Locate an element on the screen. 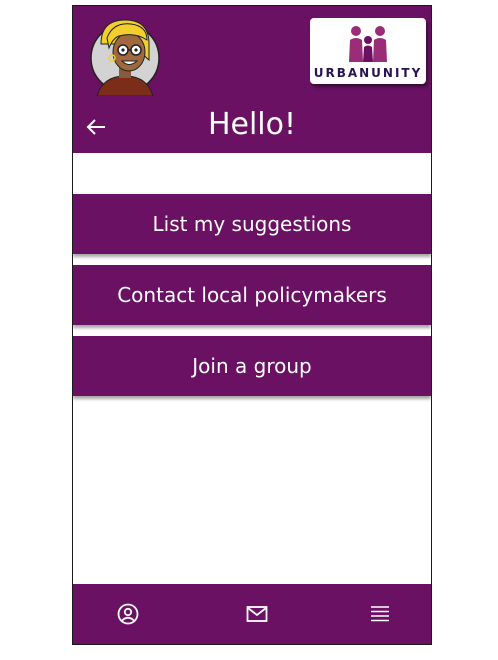  mail-icon is located at coordinates (257, 614).